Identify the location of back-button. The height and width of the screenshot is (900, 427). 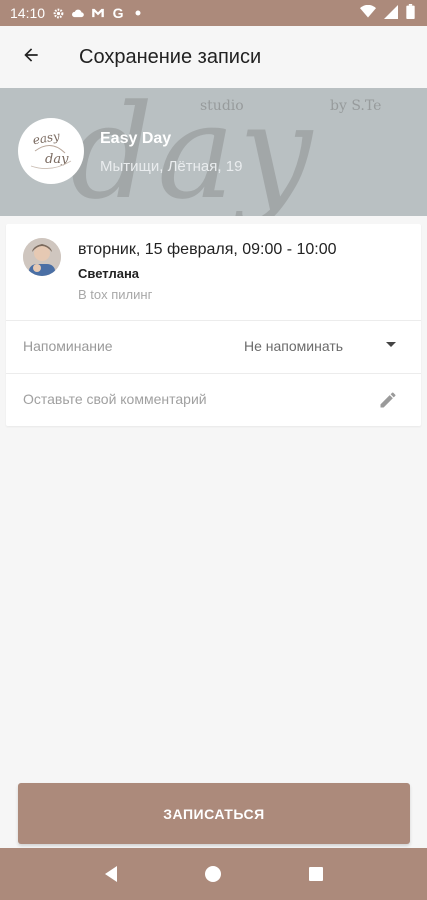
(31, 57).